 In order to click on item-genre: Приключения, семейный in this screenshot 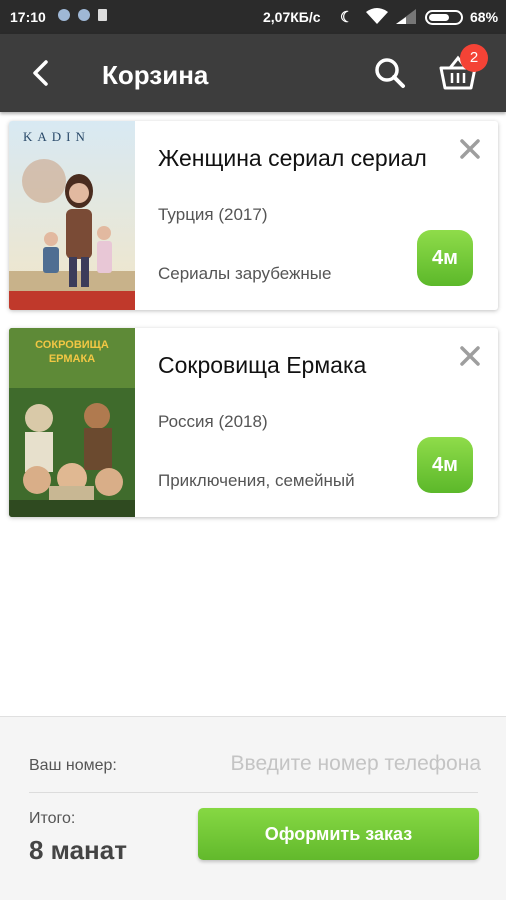, I will do `click(256, 480)`.